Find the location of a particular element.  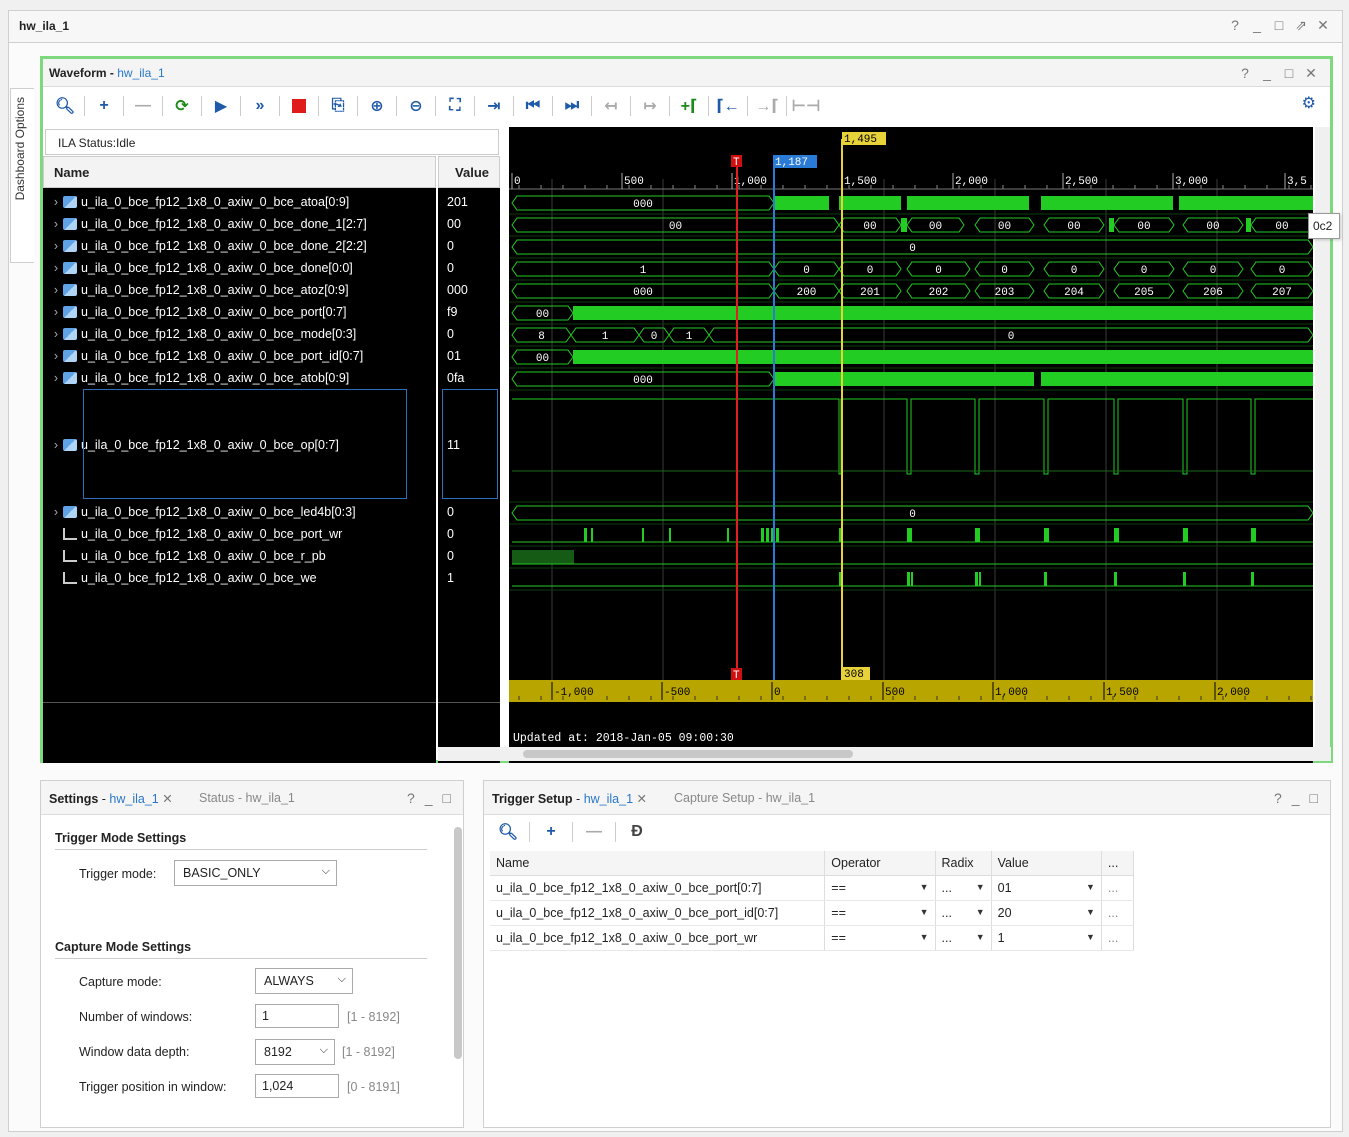

run-trigger-icon: ▶ is located at coordinates (221, 106).